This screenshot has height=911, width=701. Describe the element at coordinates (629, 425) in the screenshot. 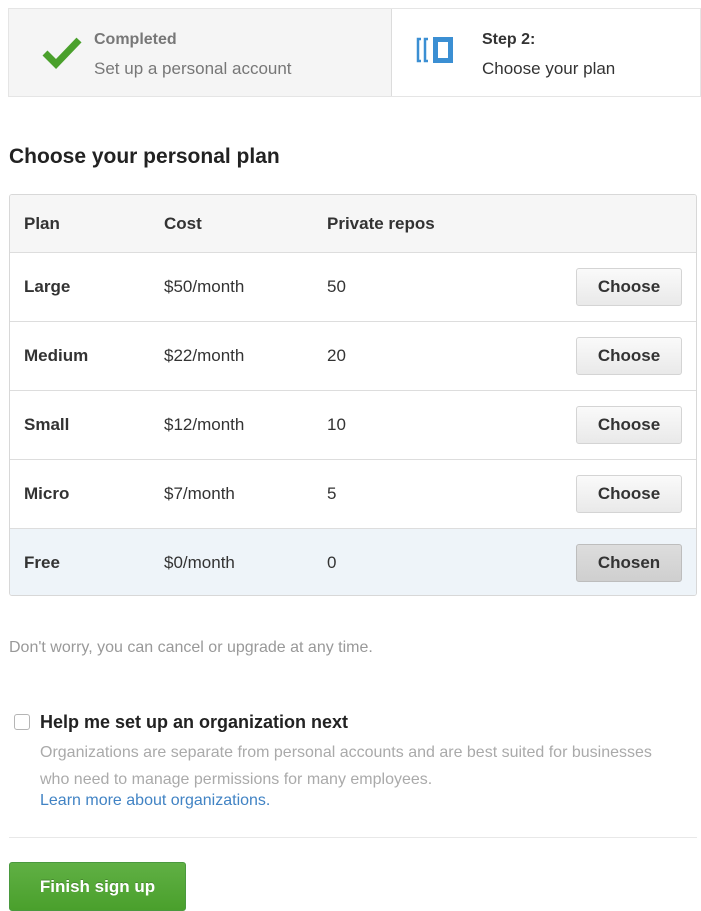

I see `choose-small-button: Choose` at that location.